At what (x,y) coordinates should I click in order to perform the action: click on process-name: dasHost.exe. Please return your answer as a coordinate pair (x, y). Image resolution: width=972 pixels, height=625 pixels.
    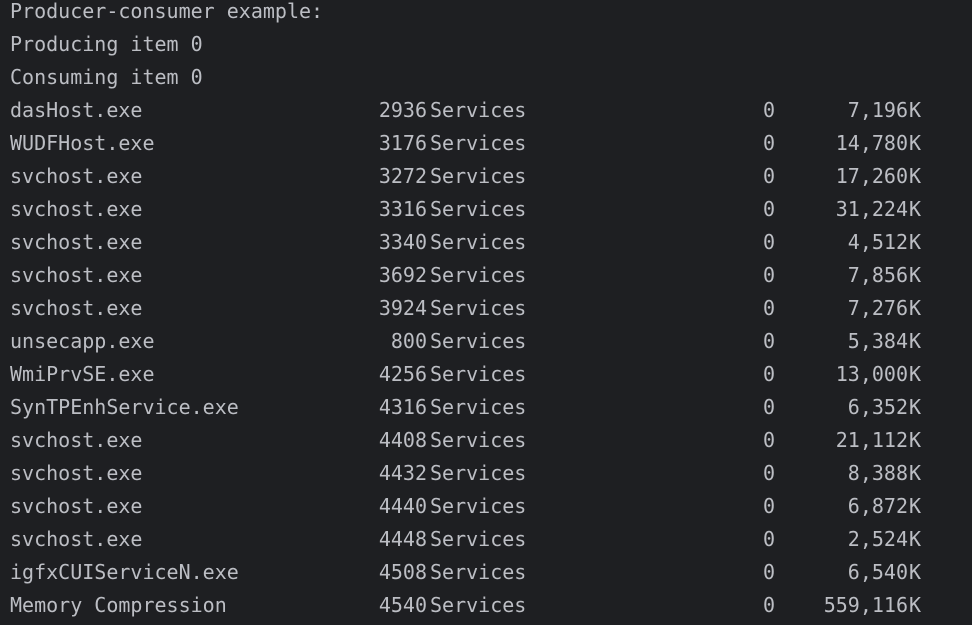
    Looking at the image, I should click on (76, 110).